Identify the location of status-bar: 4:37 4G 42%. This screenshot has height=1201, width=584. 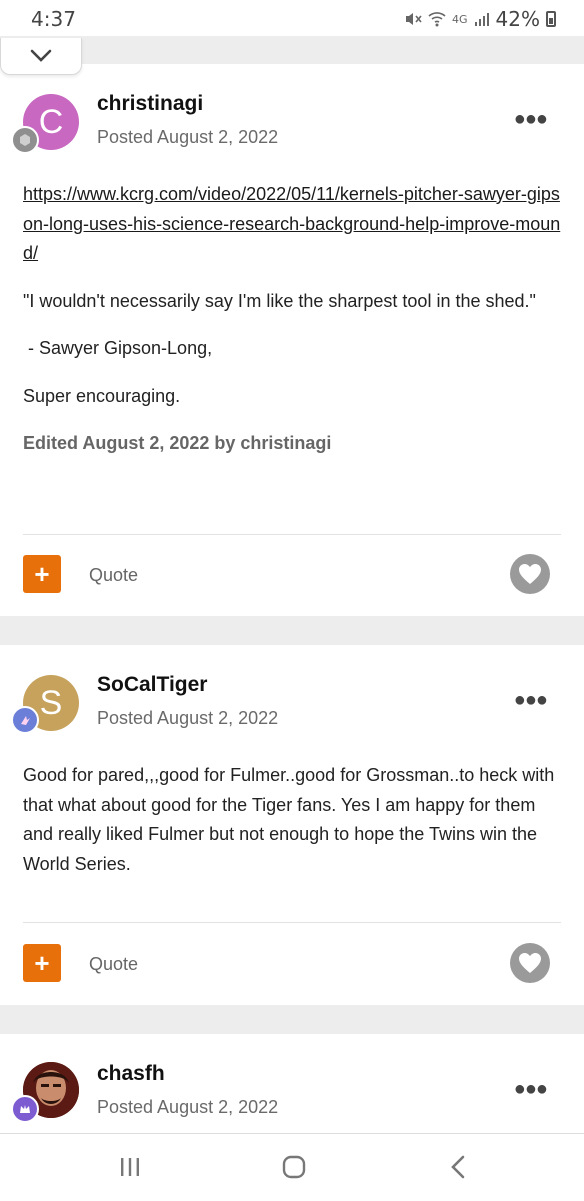
(292, 18).